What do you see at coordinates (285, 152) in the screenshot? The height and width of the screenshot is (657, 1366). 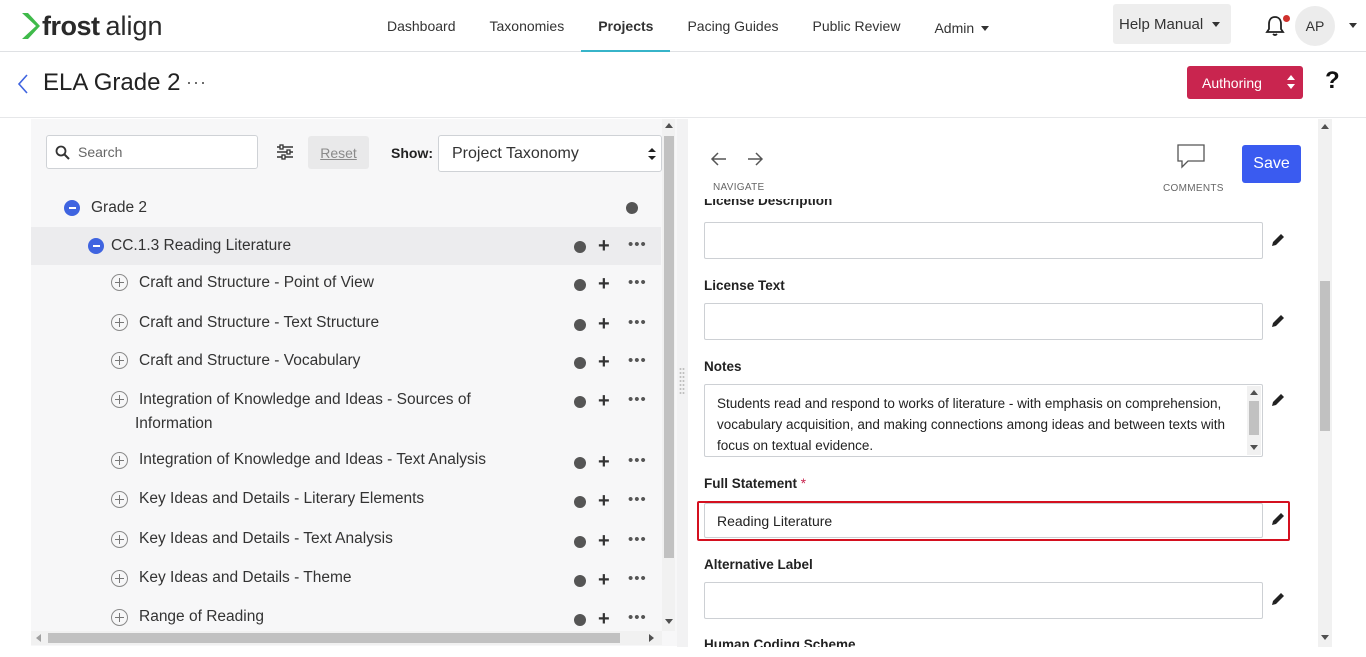 I see `filter-sliders-icon` at bounding box center [285, 152].